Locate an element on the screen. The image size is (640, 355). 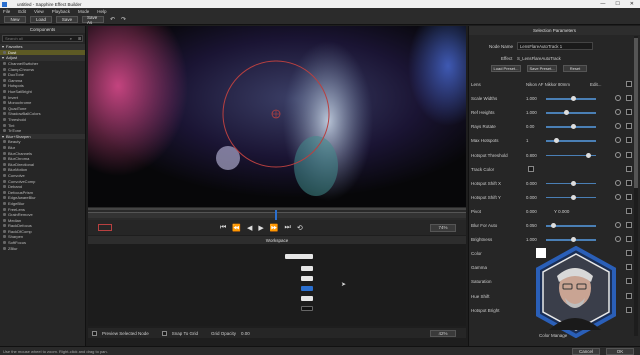
save-button: Save is located at coordinates (67, 19).